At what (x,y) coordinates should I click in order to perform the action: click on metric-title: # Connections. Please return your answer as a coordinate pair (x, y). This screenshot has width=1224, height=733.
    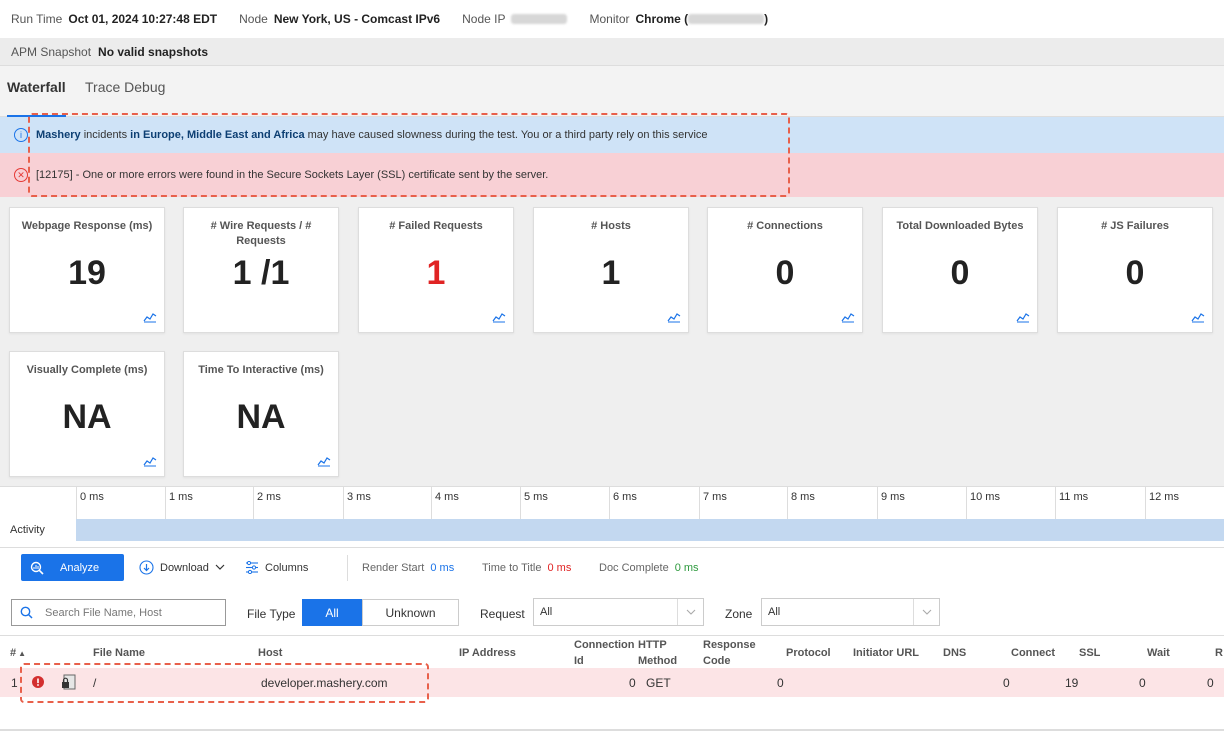
    Looking at the image, I should click on (785, 226).